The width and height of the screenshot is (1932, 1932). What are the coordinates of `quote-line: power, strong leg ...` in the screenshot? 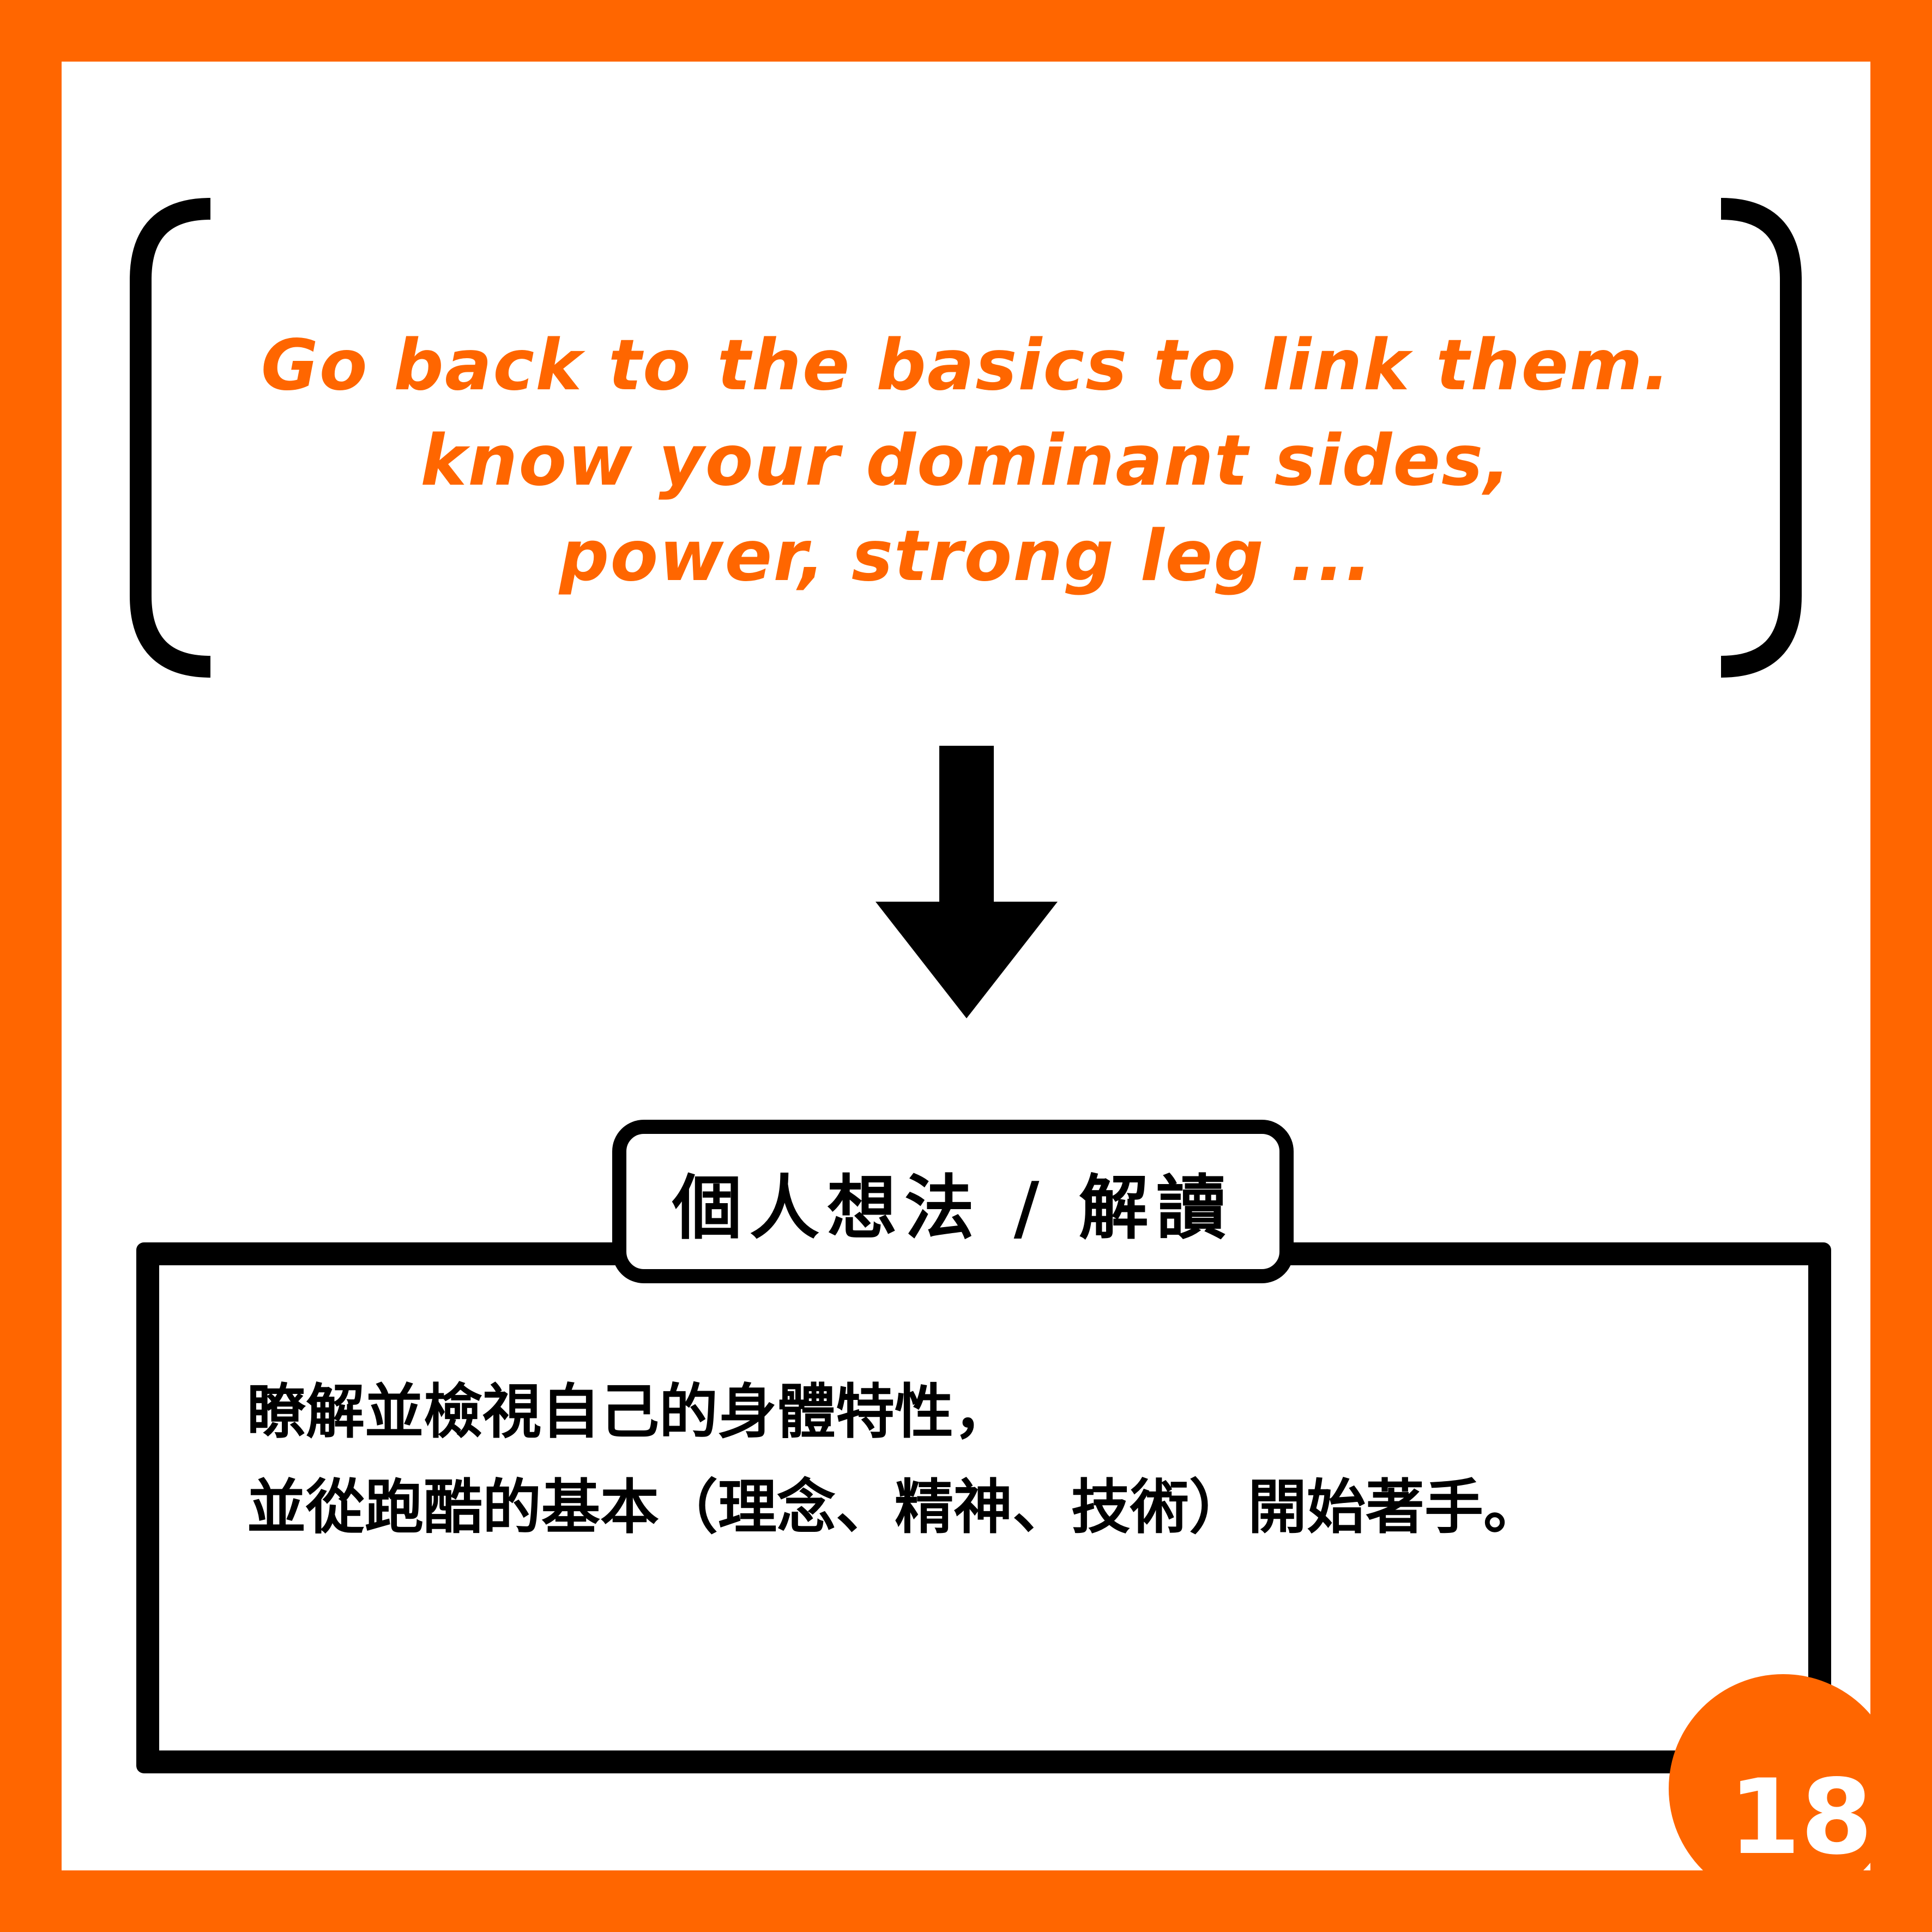 It's located at (966, 556).